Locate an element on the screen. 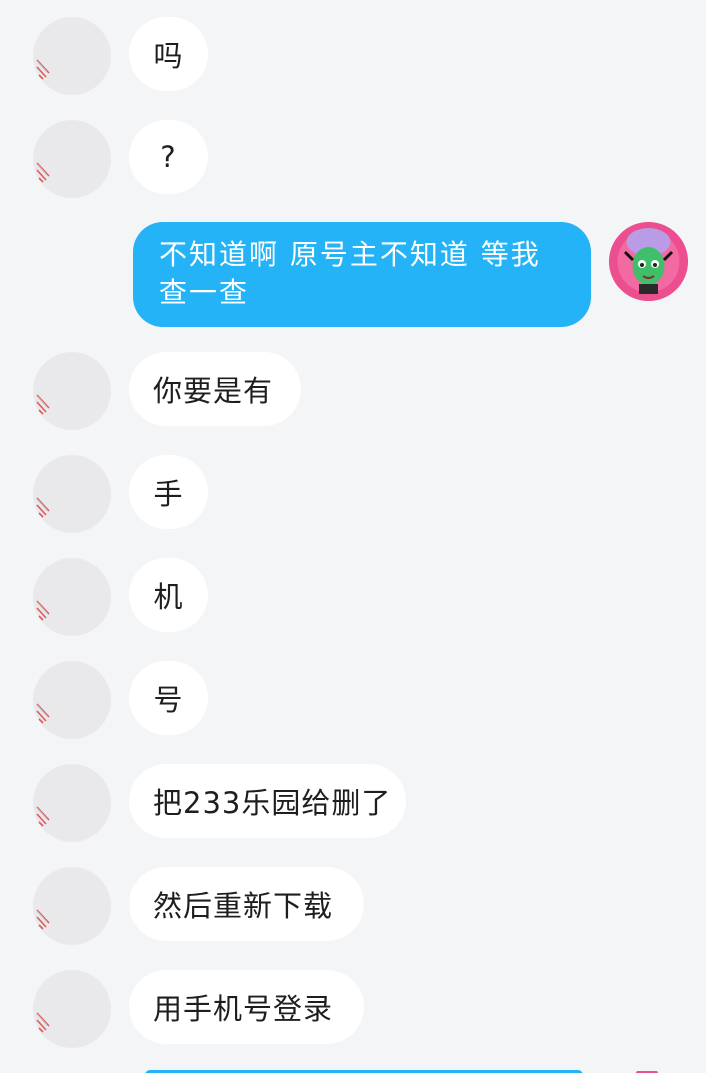  message-text: 然后重新下载 is located at coordinates (243, 906).